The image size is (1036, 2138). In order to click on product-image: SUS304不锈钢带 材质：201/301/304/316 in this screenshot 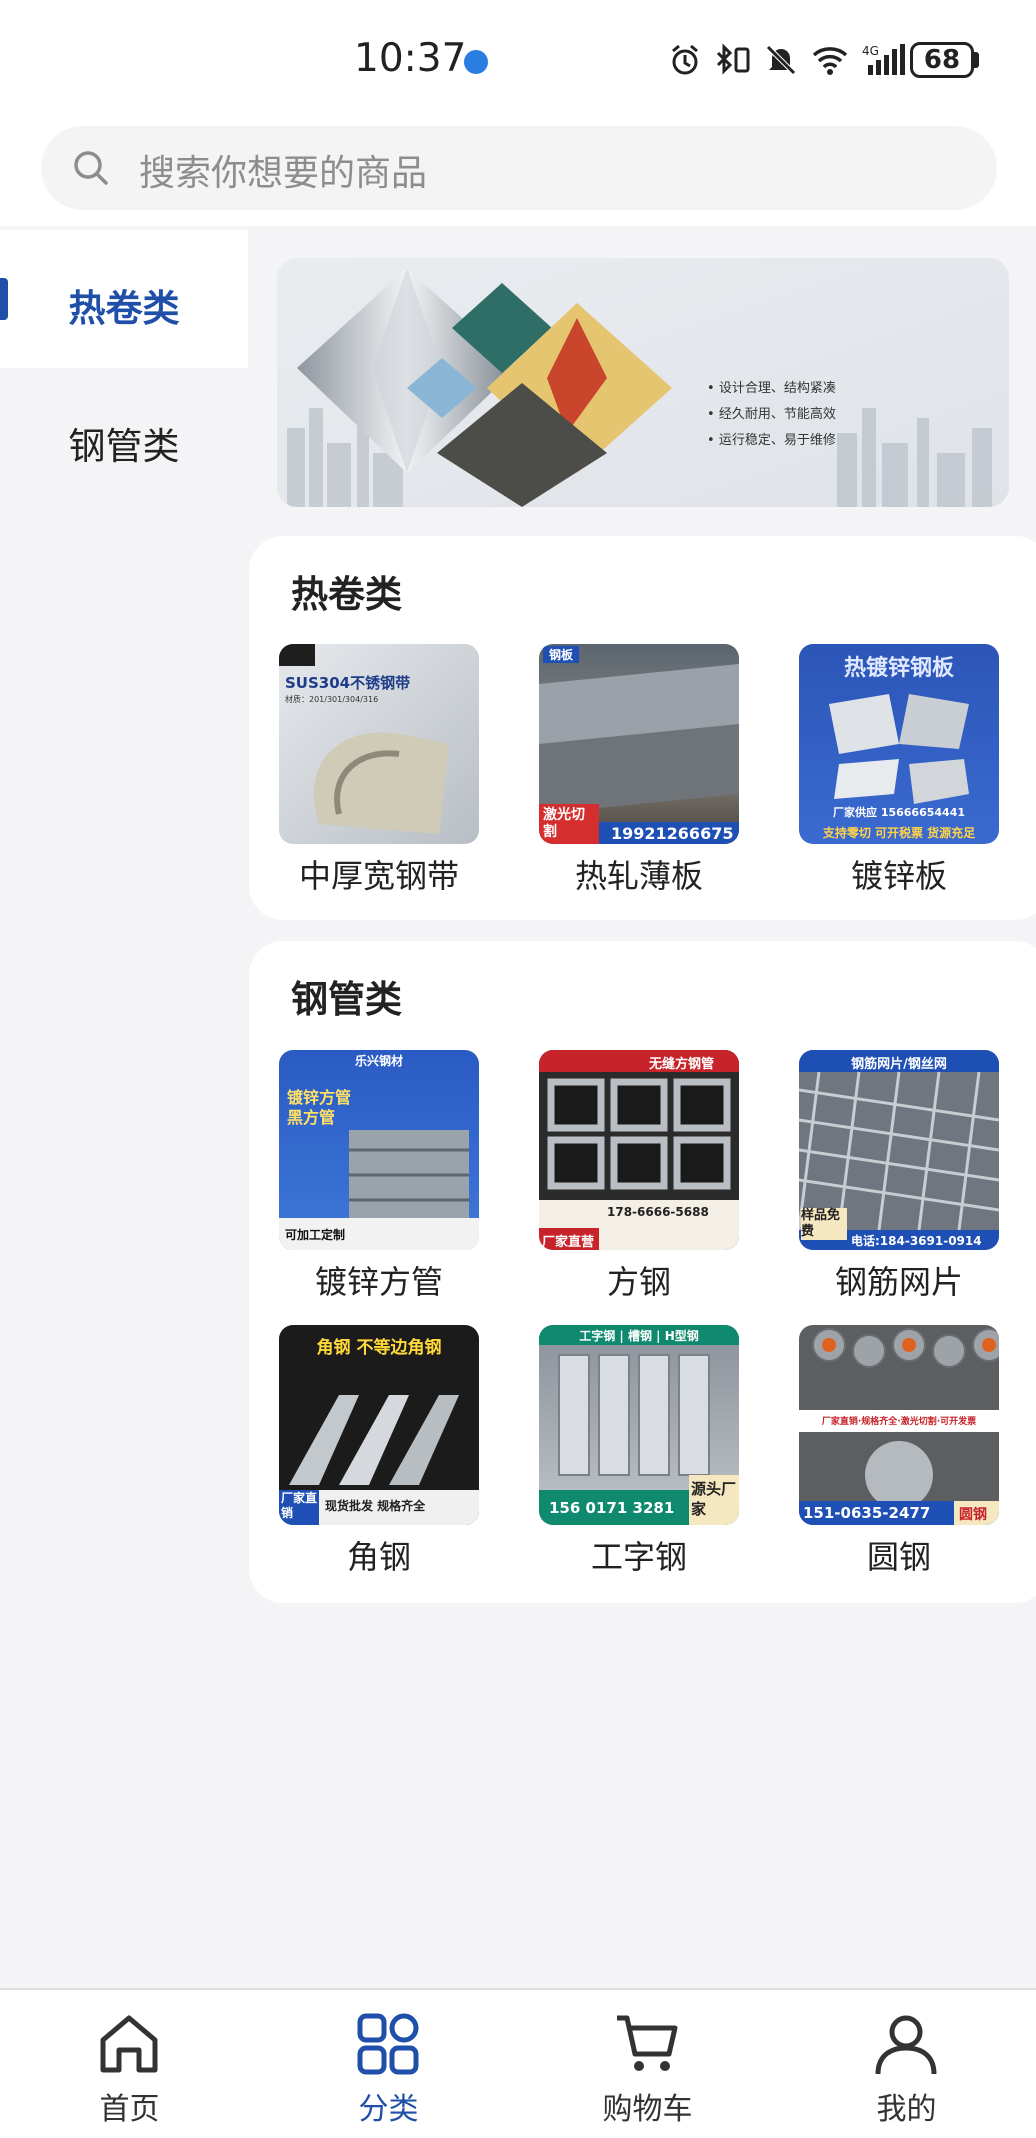, I will do `click(379, 744)`.